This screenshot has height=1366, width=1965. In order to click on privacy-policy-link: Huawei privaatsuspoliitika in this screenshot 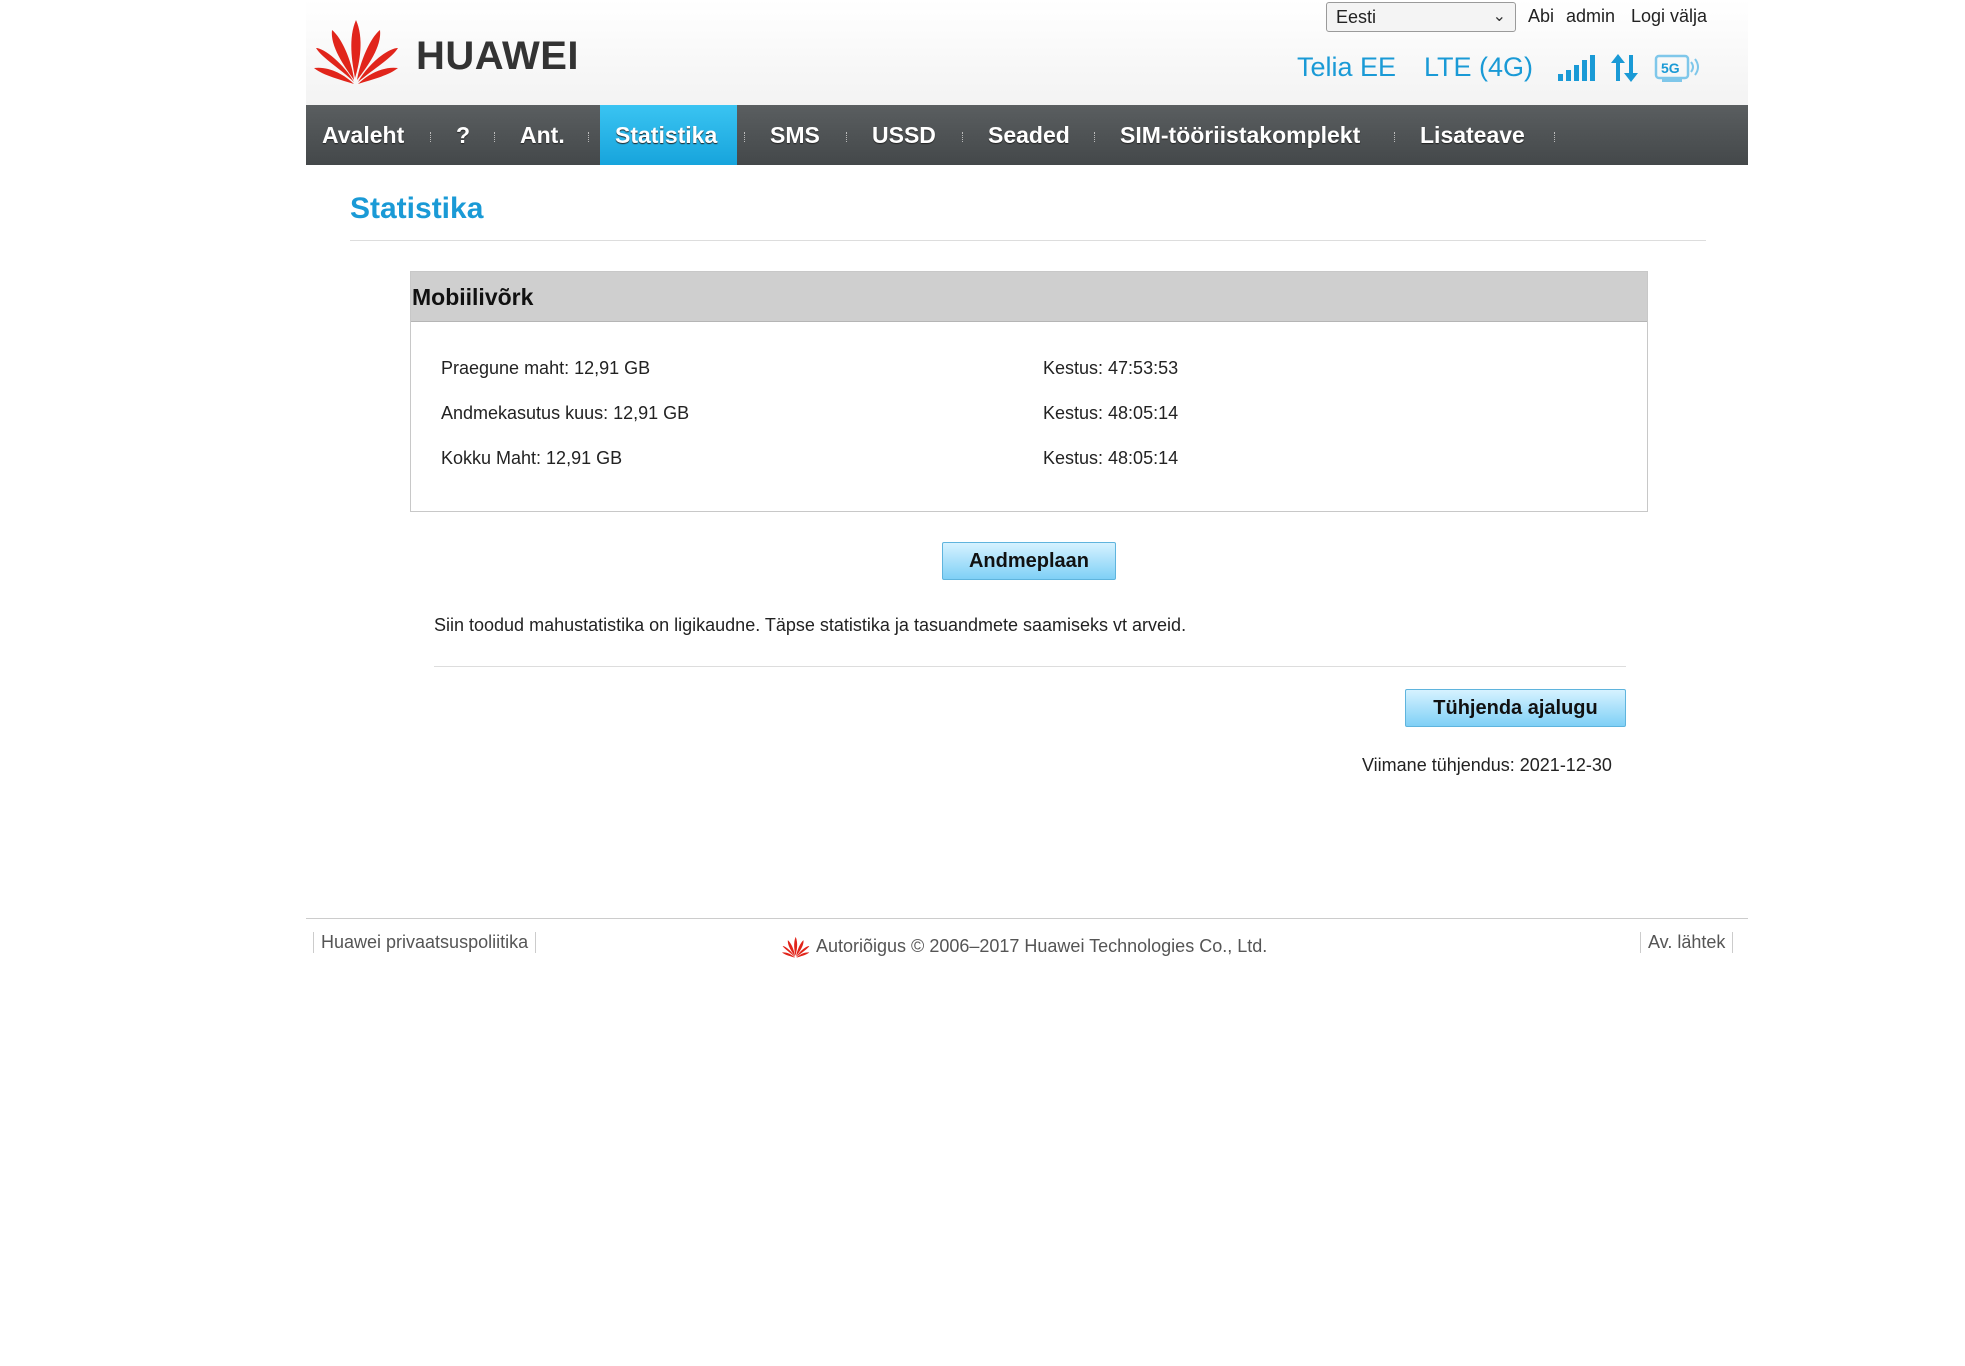, I will do `click(425, 942)`.